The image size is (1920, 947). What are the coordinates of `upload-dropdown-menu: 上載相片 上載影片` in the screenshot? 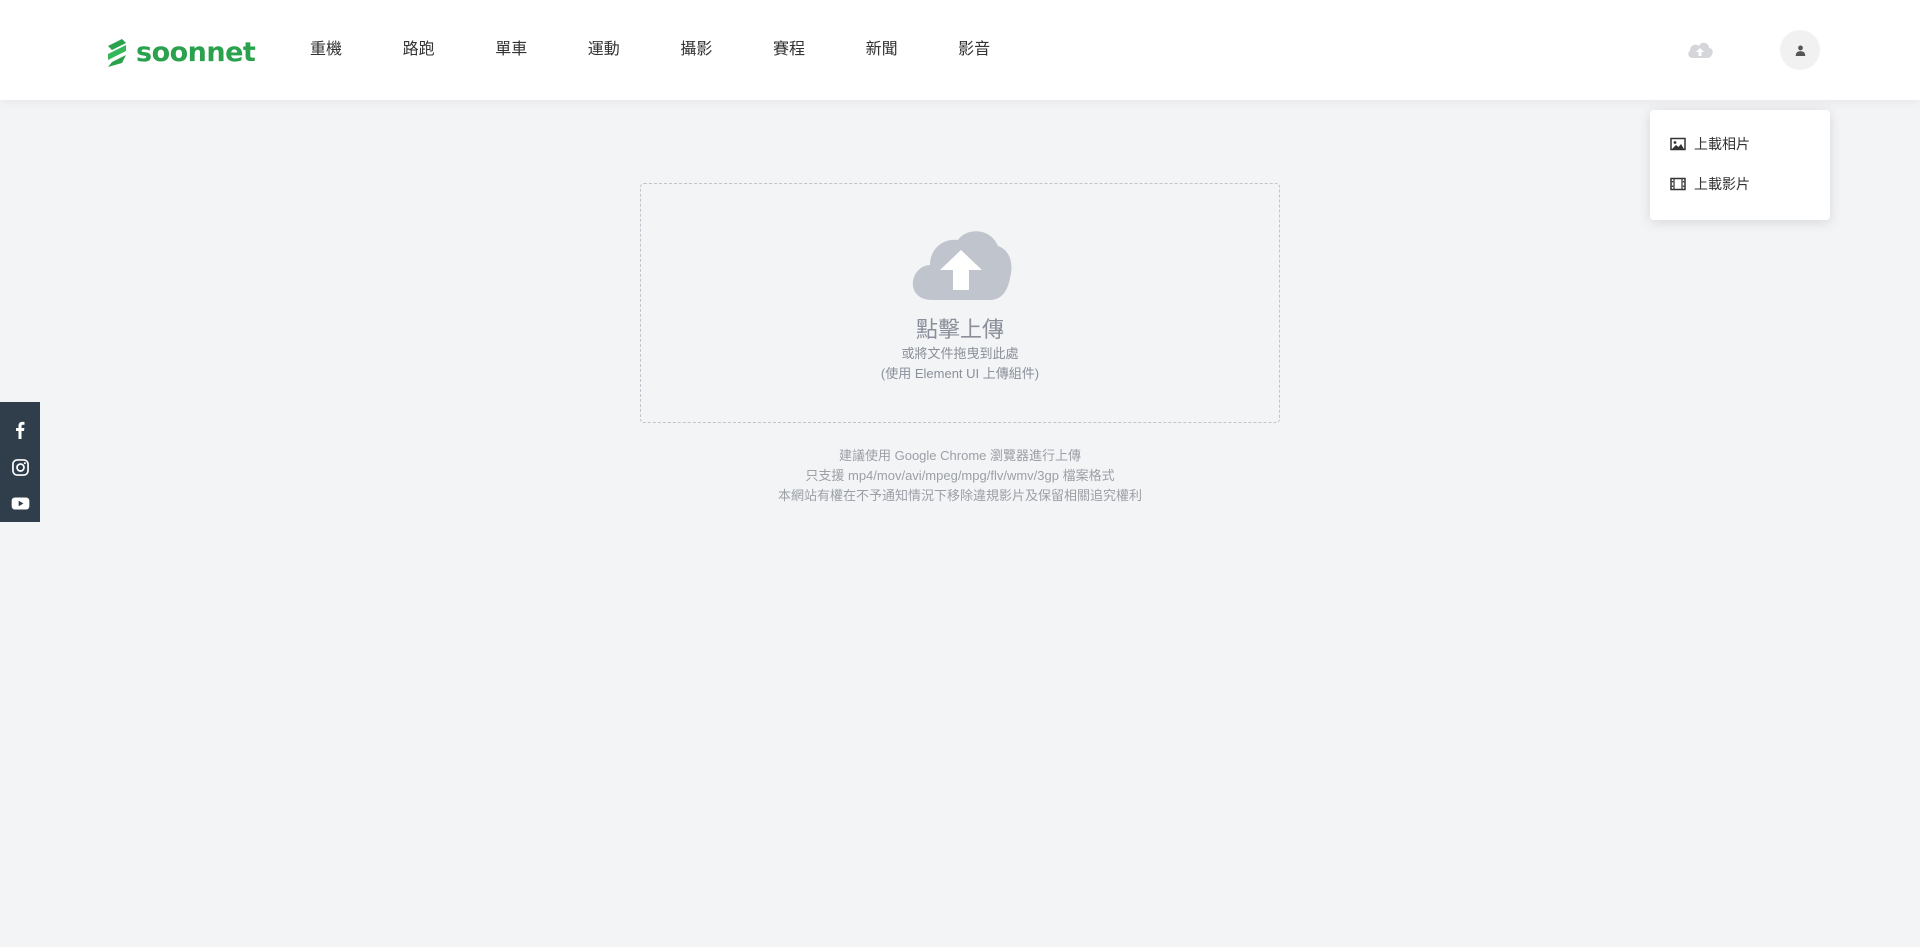 It's located at (1740, 165).